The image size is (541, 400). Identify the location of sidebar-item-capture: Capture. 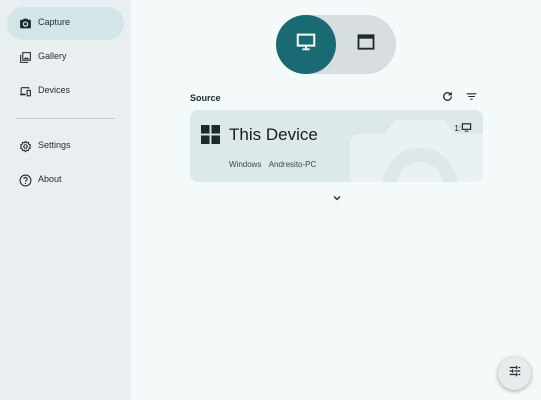
(65, 23).